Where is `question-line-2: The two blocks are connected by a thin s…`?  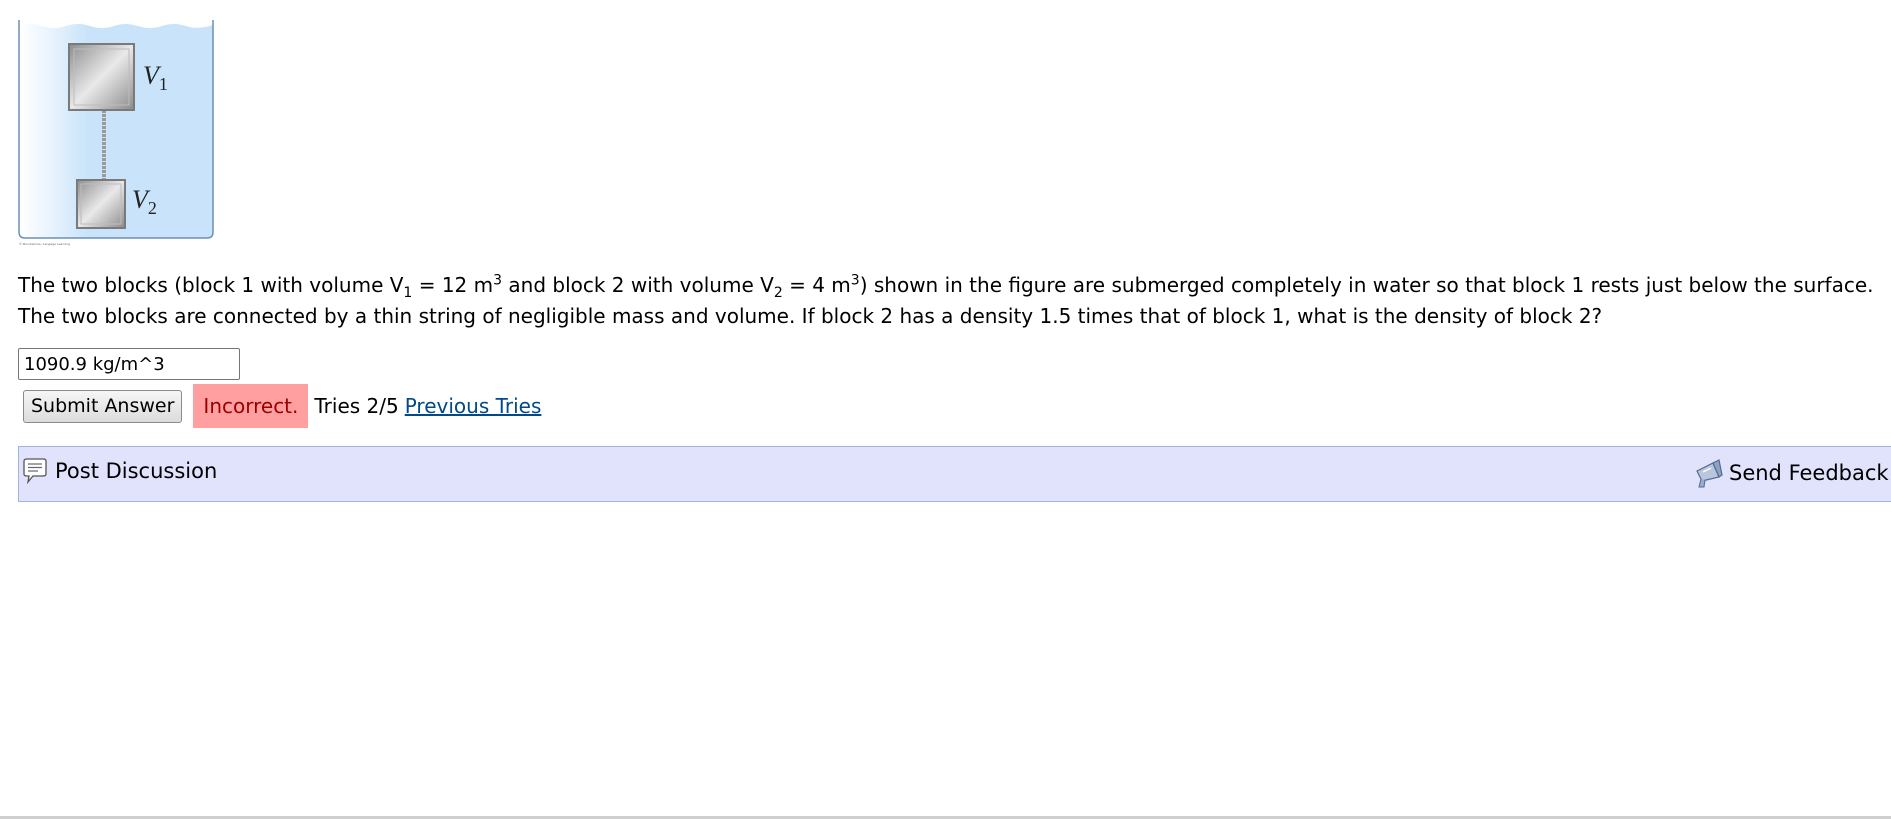
question-line-2: The two blocks are connected by a thin s… is located at coordinates (810, 316).